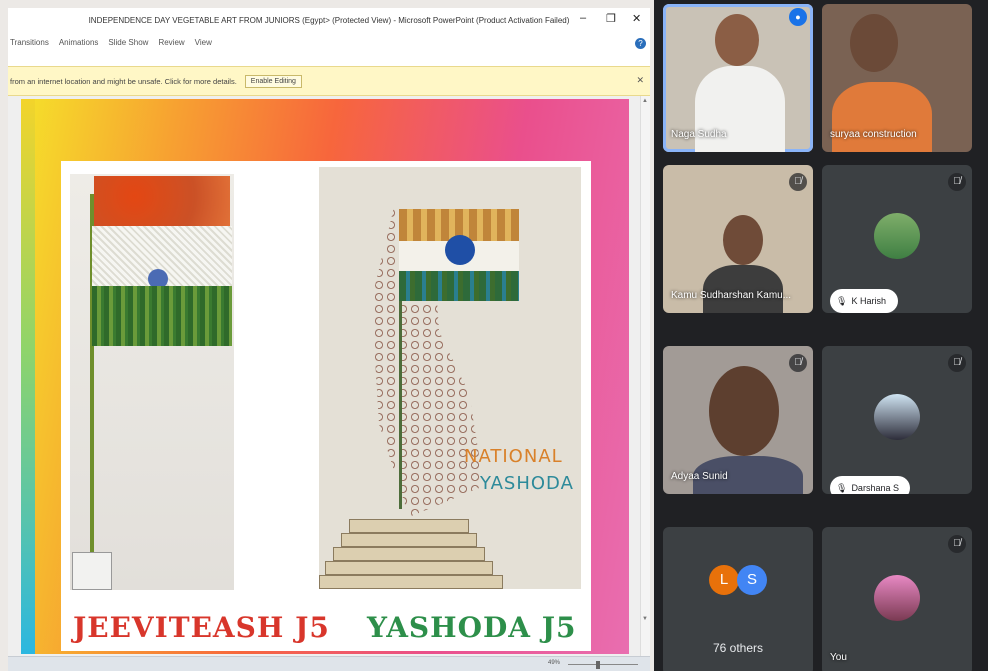 This screenshot has width=988, height=671. What do you see at coordinates (897, 78) in the screenshot?
I see `participant-tile: suryaa construction` at bounding box center [897, 78].